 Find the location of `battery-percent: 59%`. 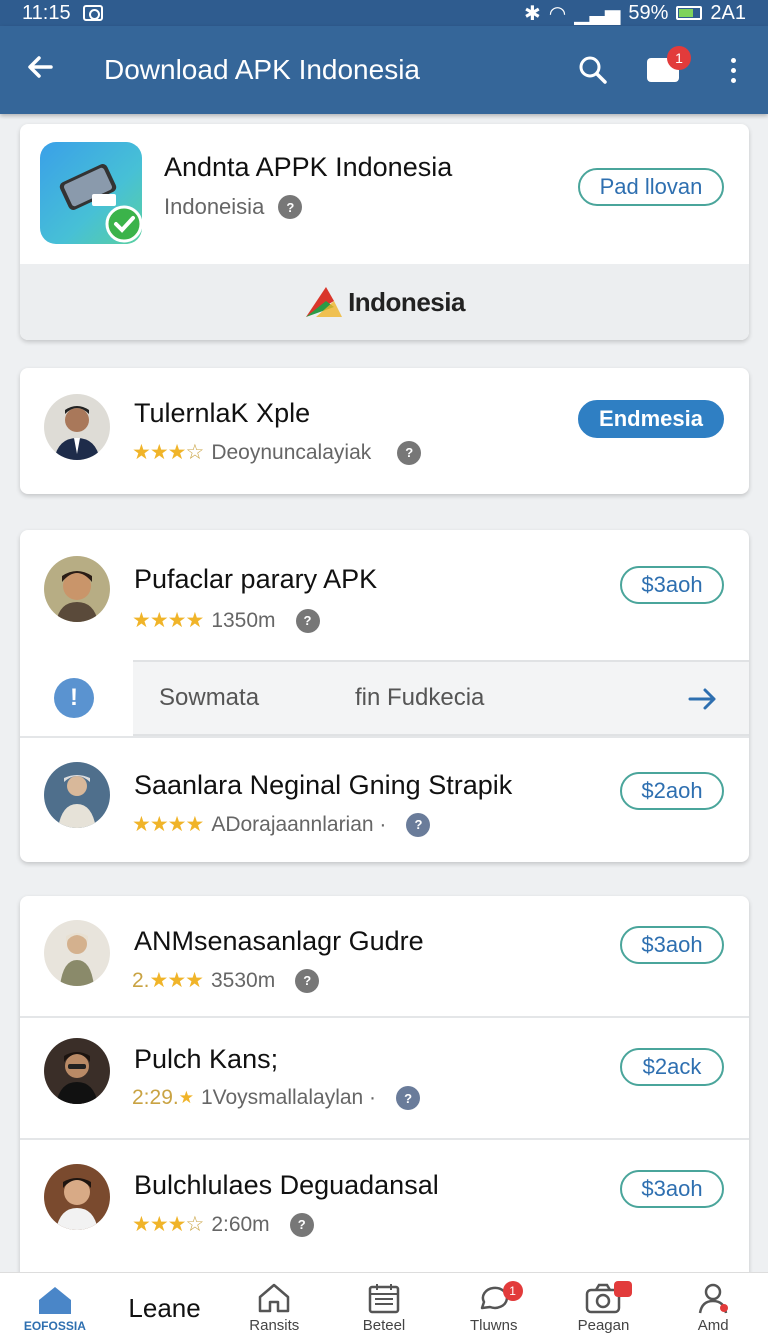

battery-percent: 59% is located at coordinates (648, 12).